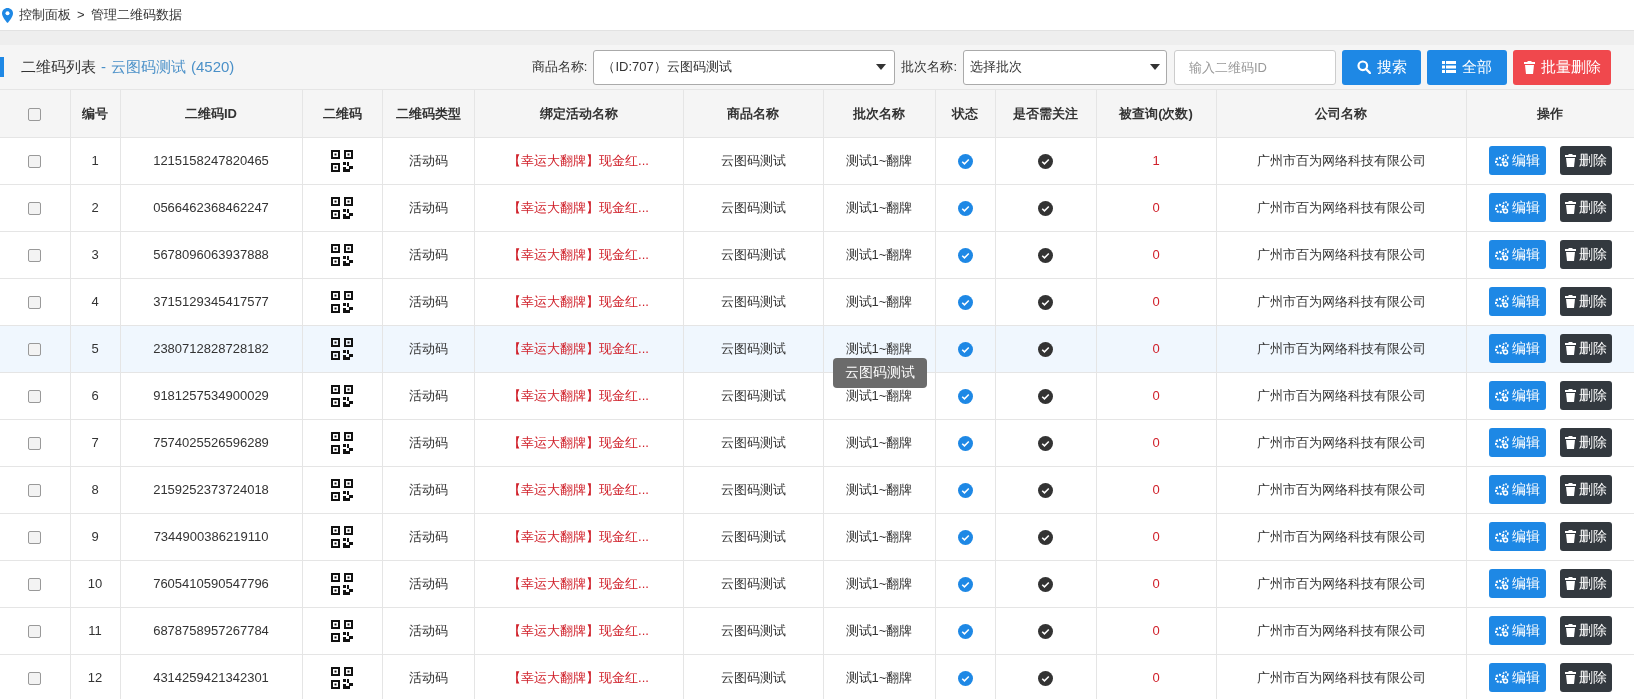 The height and width of the screenshot is (699, 1634). I want to click on table-cell: 9, so click(95, 536).